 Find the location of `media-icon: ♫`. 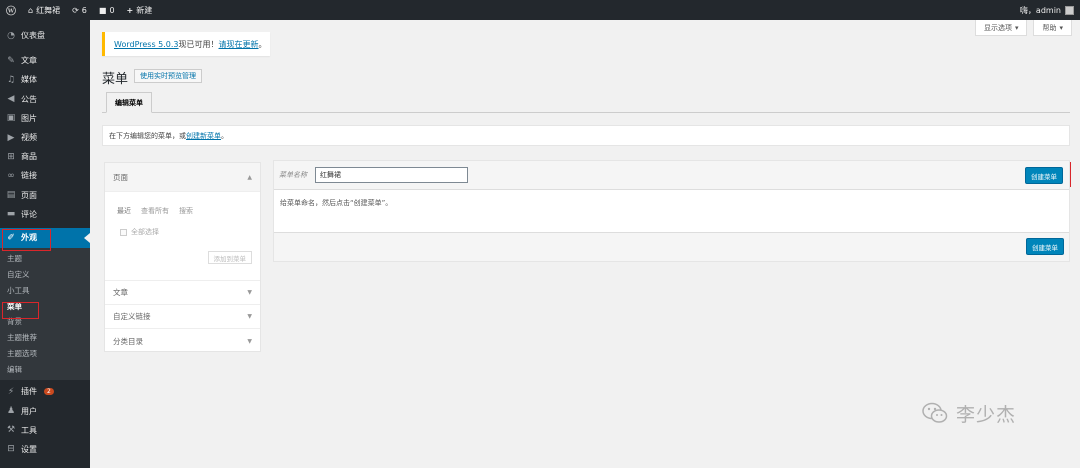

media-icon: ♫ is located at coordinates (11, 79).